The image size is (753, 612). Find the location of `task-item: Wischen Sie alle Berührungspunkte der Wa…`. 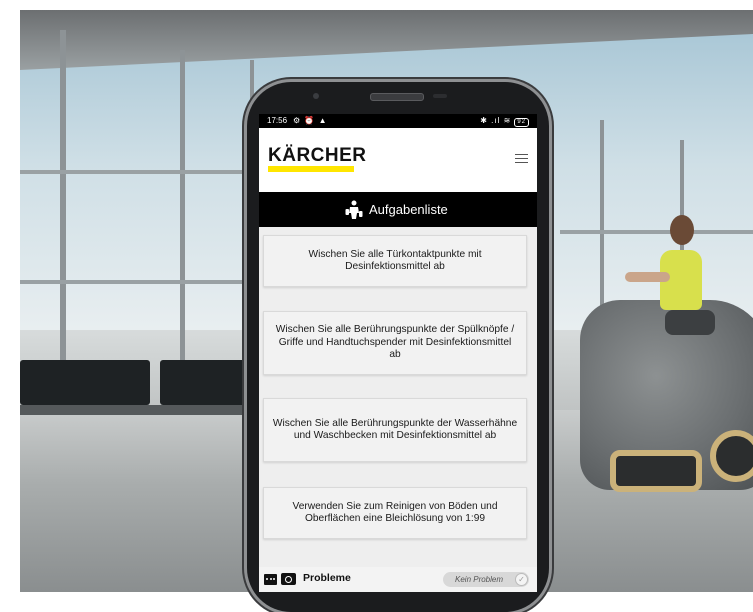

task-item: Wischen Sie alle Berührungspunkte der Wa… is located at coordinates (395, 430).